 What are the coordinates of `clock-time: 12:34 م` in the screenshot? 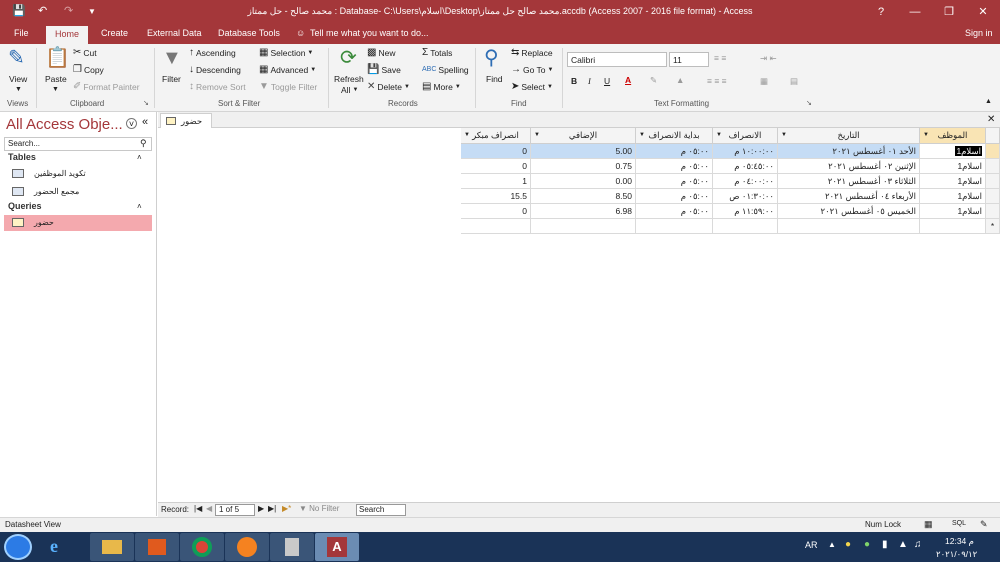 It's located at (959, 541).